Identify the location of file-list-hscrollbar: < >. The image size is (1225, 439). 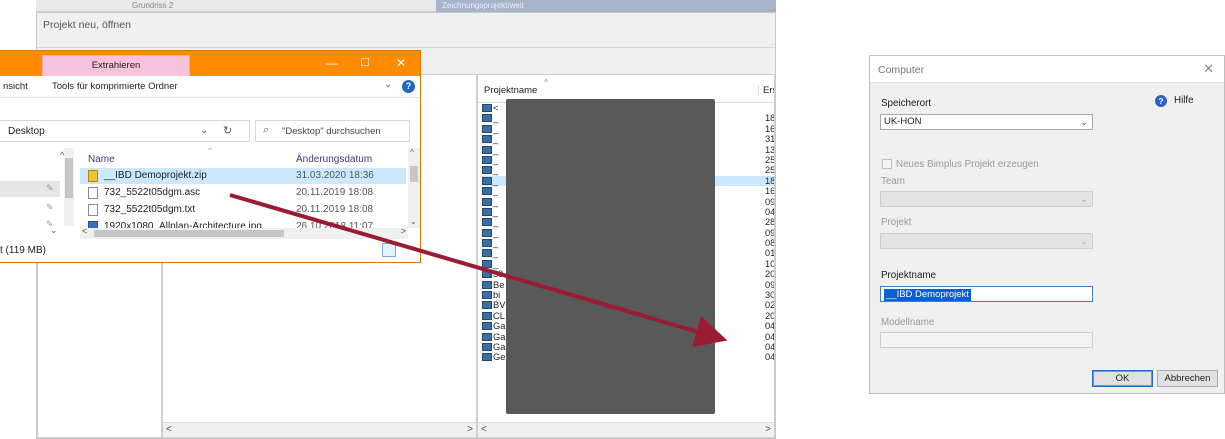
(244, 232).